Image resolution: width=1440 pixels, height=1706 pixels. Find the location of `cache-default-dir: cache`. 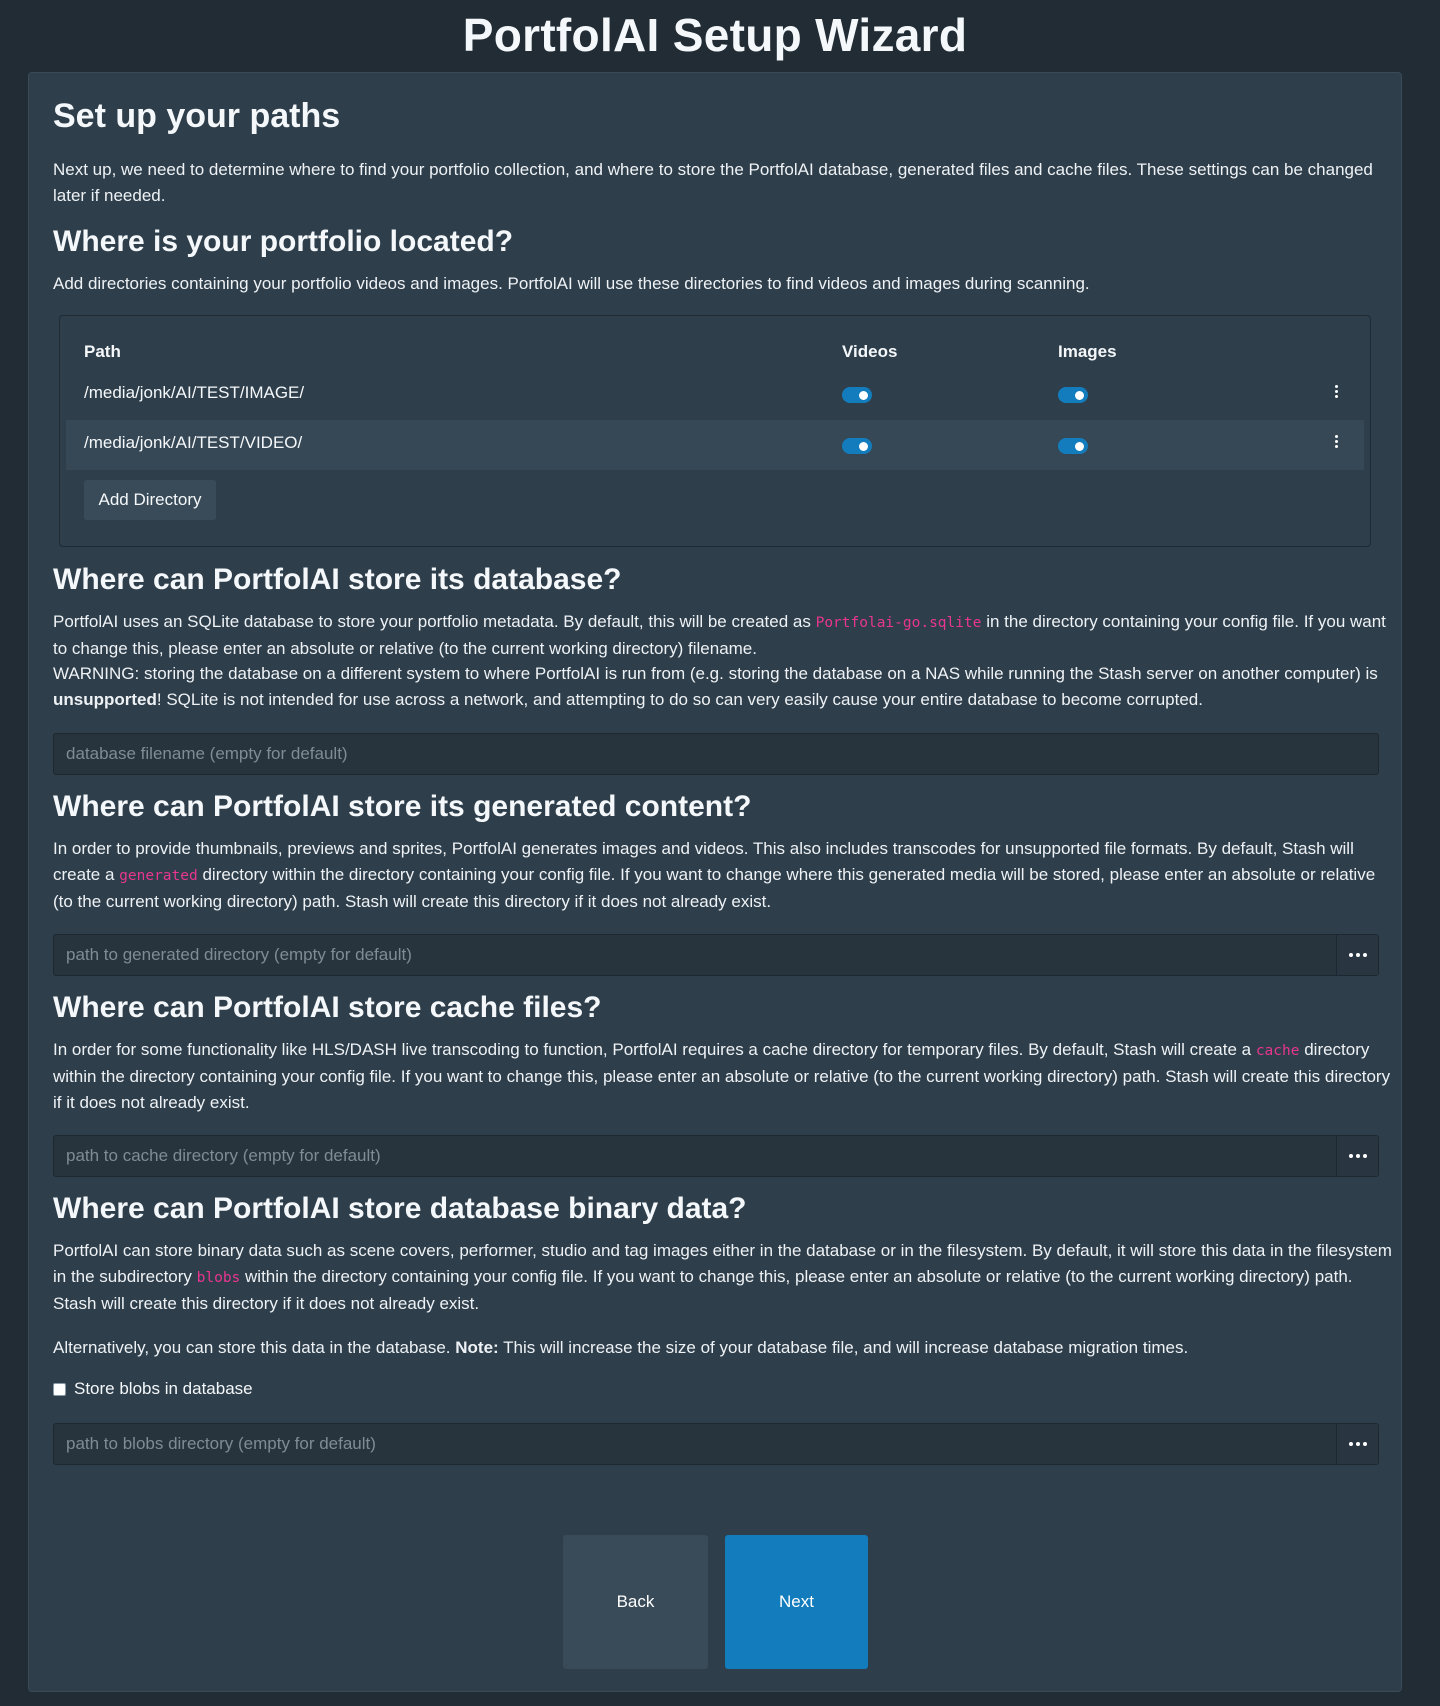

cache-default-dir: cache is located at coordinates (1277, 1051).